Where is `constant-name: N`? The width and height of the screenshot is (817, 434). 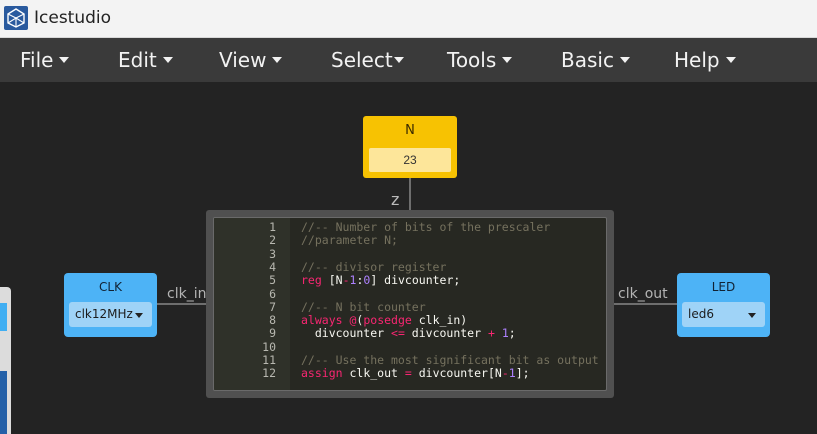 constant-name: N is located at coordinates (410, 130).